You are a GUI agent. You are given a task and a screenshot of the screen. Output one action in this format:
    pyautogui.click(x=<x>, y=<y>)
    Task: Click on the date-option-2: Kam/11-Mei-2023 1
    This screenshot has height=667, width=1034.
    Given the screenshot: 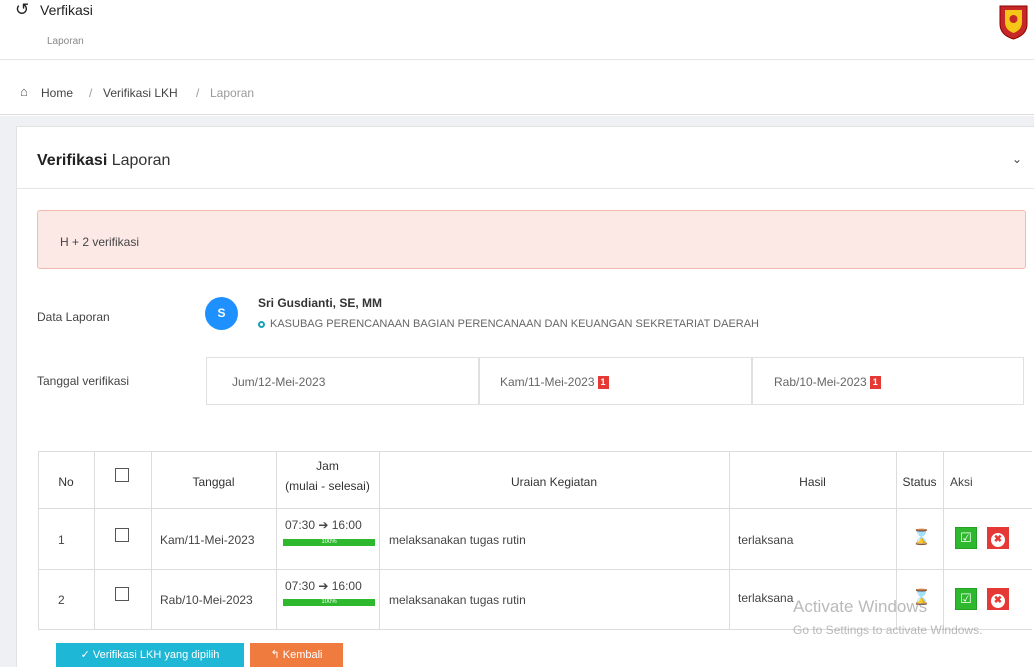 What is the action you would take?
    pyautogui.click(x=615, y=381)
    